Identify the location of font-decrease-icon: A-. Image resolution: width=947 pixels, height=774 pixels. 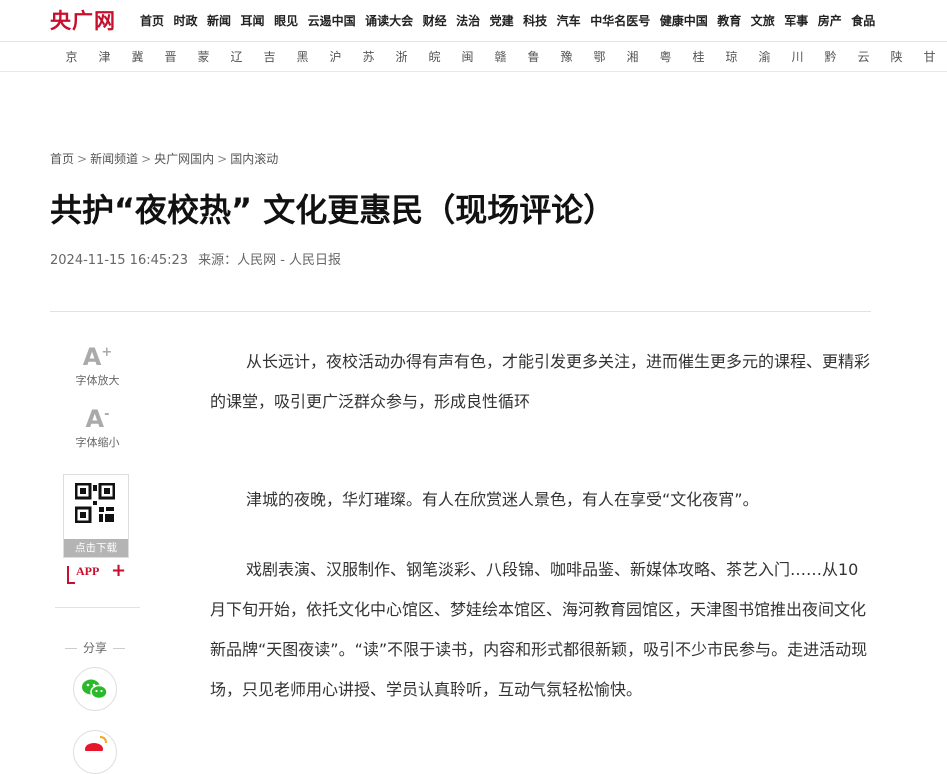
(97, 419).